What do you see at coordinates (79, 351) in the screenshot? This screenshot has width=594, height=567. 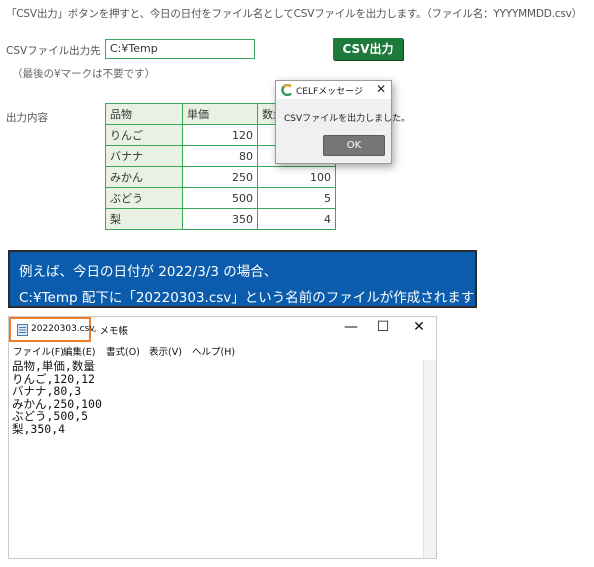 I see `menu-edit: 編集(E)` at bounding box center [79, 351].